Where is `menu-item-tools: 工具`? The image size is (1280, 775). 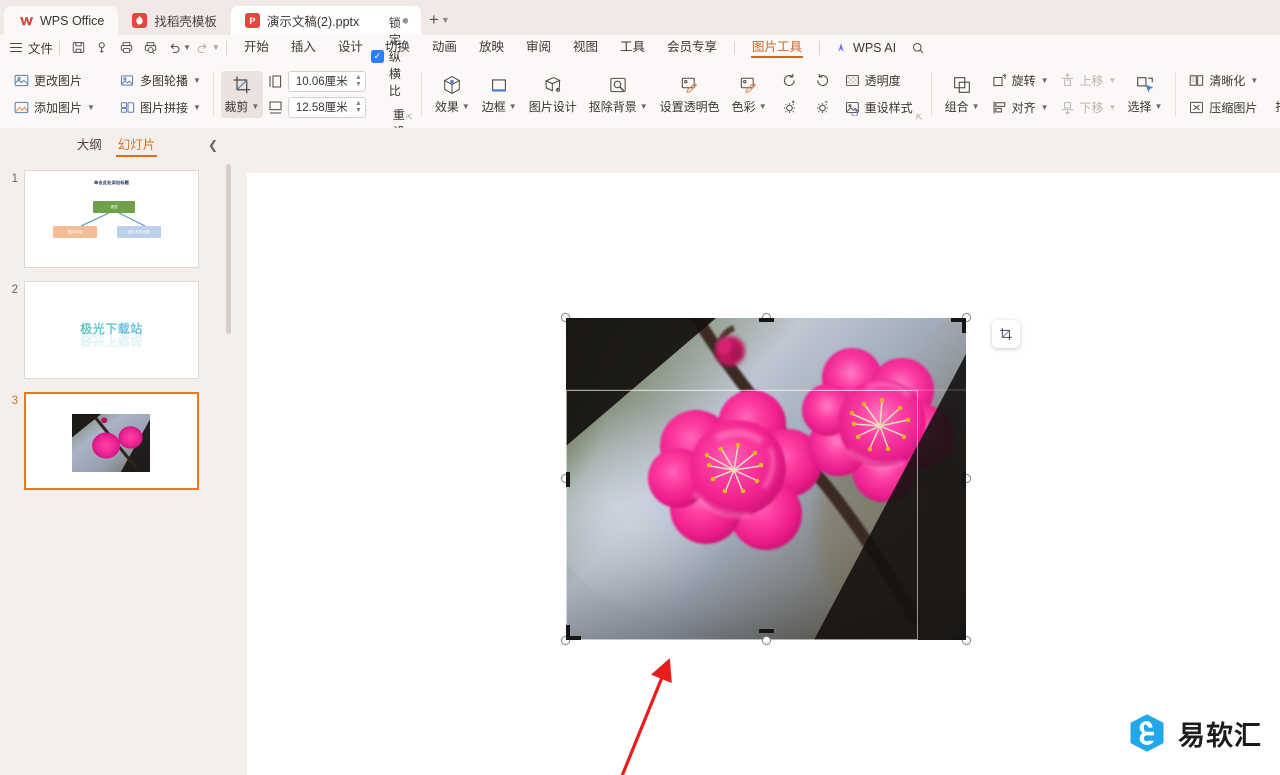 menu-item-tools: 工具 is located at coordinates (632, 47).